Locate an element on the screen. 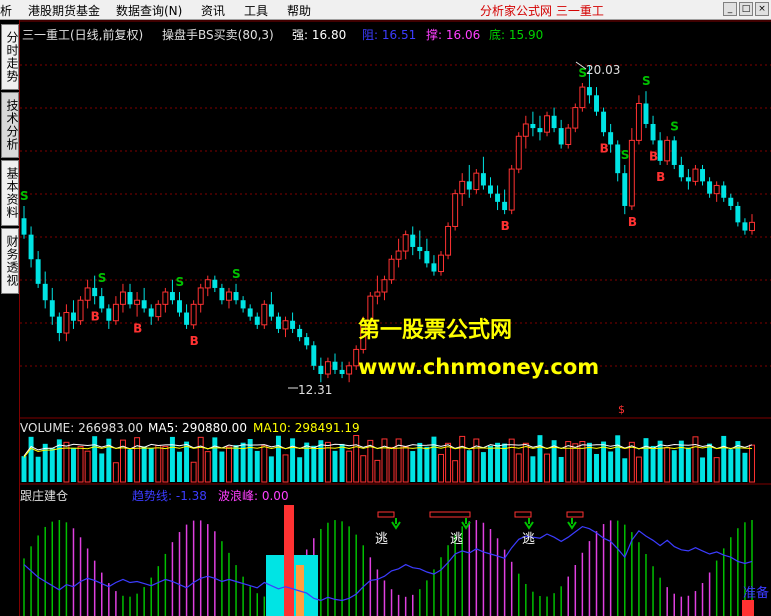  minimize-icon: _ is located at coordinates (730, 9).